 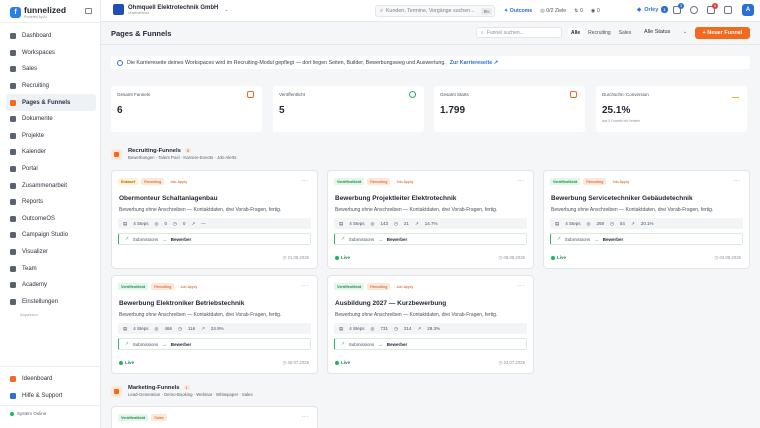 What do you see at coordinates (652, 9) in the screenshot?
I see `orley-assistant-button: ◈ Orley 1` at bounding box center [652, 9].